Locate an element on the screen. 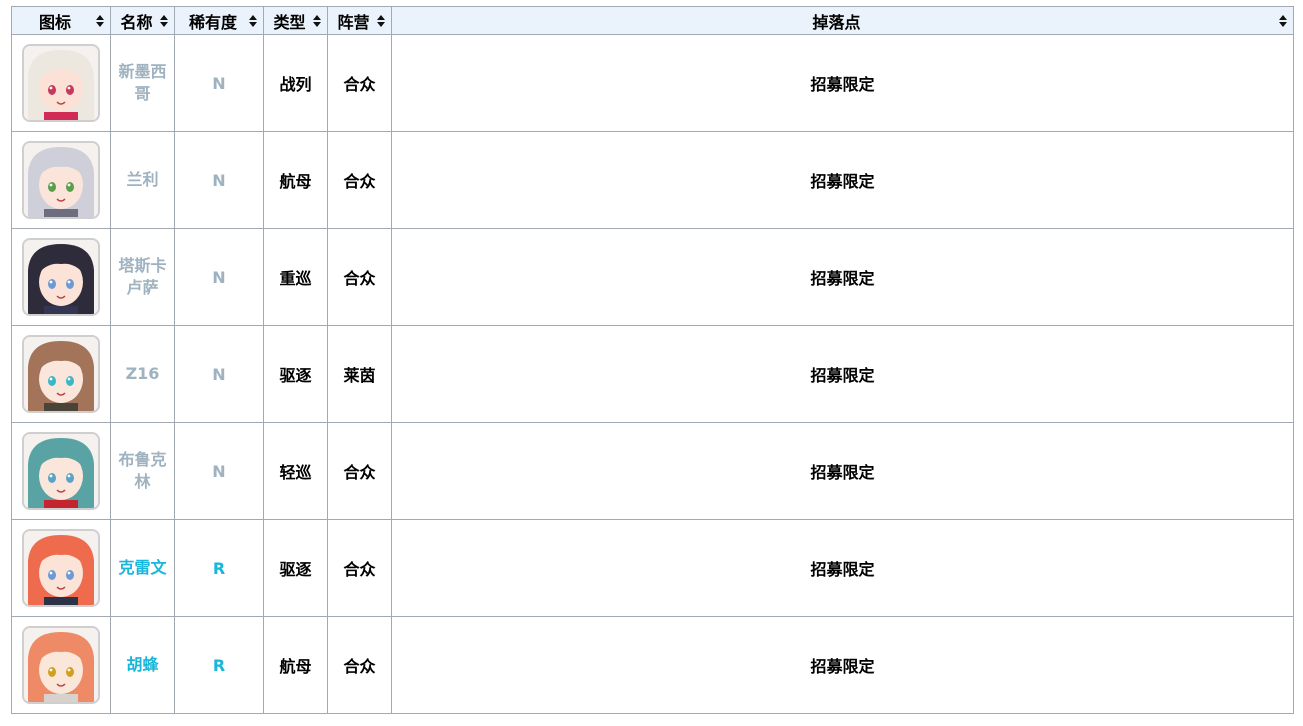 The image size is (1303, 726). rarity-cell: R is located at coordinates (219, 665).